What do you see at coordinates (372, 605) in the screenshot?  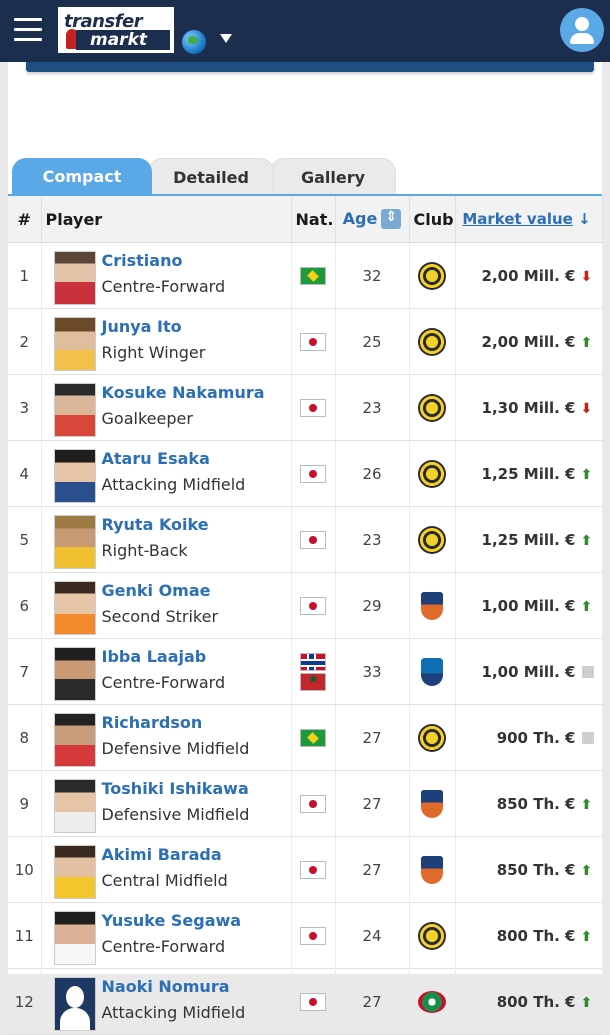 I see `age-cell: 29` at bounding box center [372, 605].